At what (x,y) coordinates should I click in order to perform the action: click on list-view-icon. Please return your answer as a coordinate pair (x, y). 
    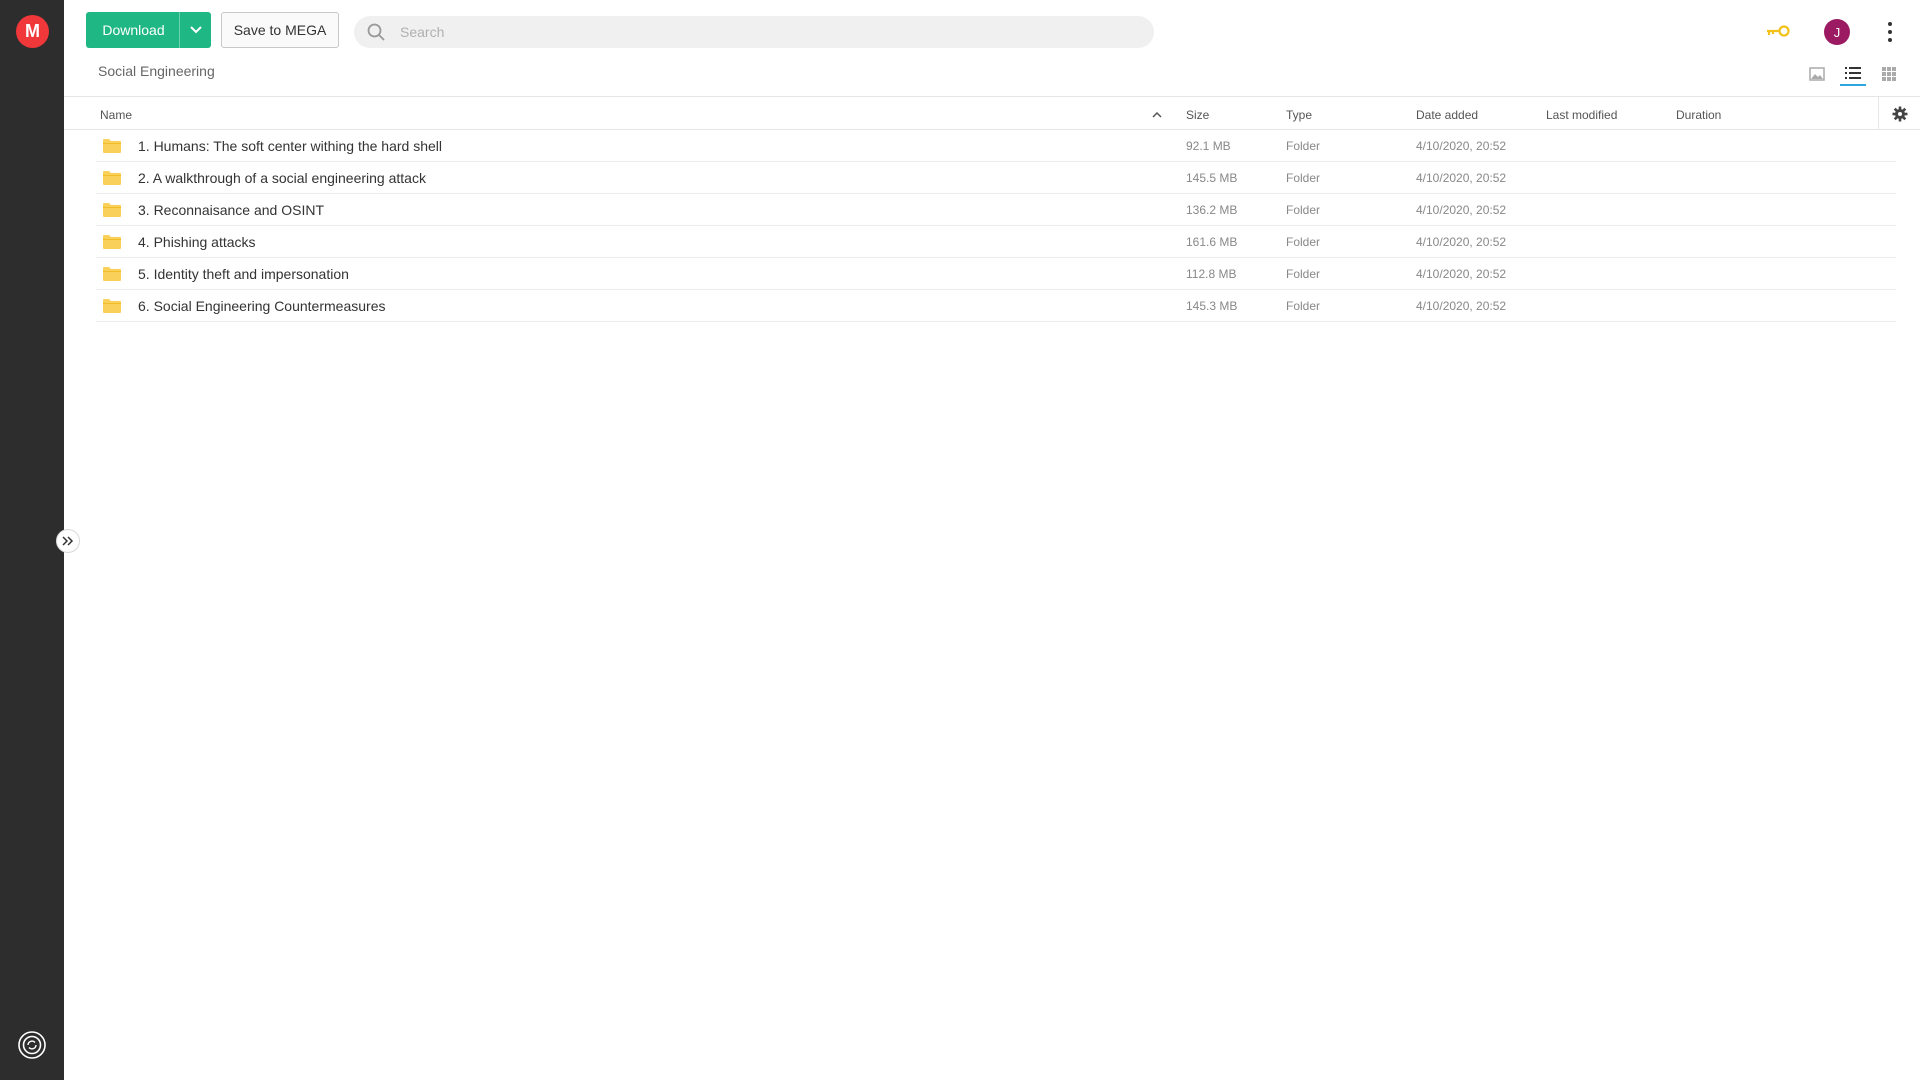
    Looking at the image, I should click on (1853, 74).